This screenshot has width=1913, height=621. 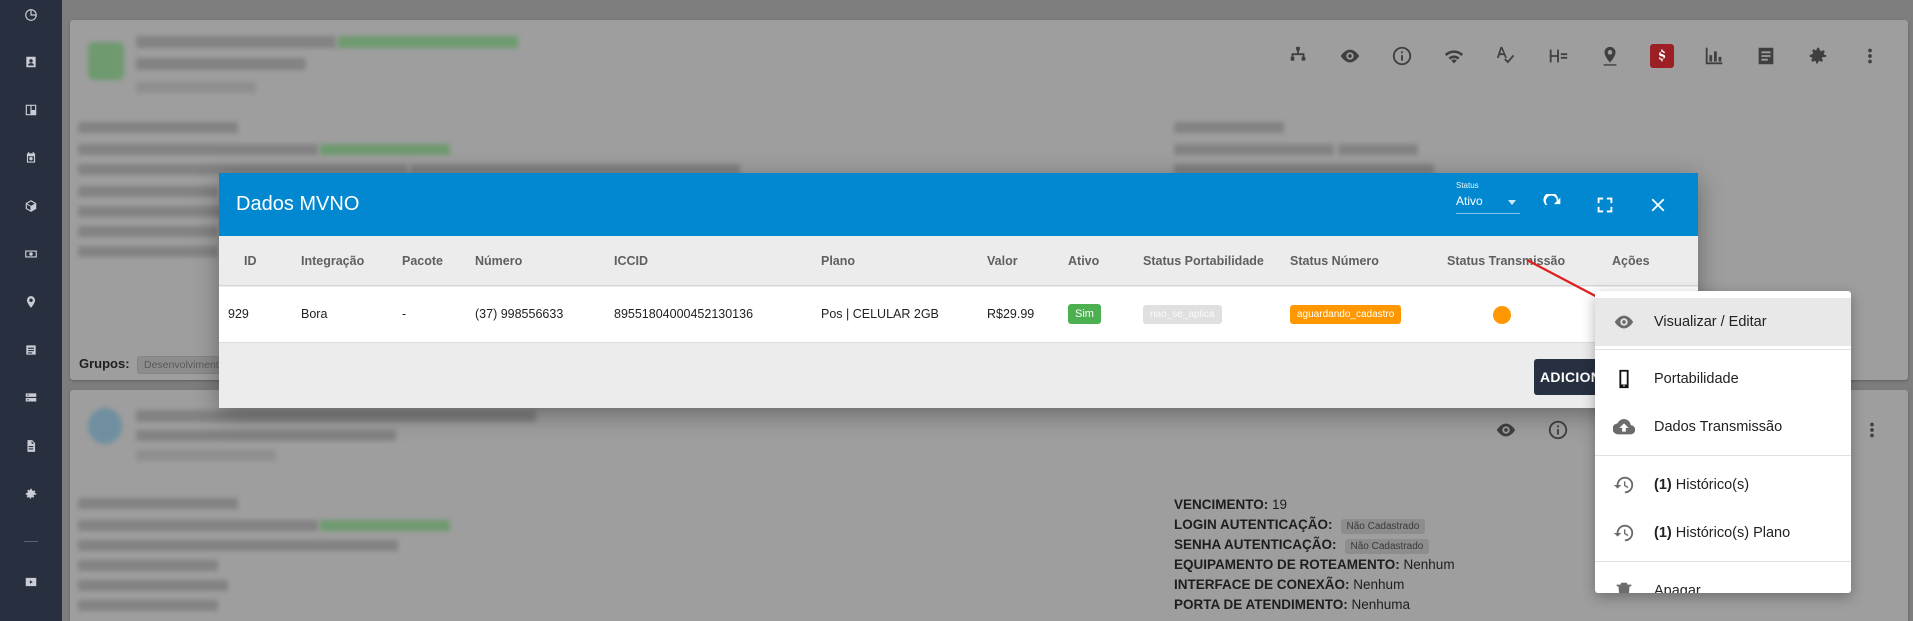 What do you see at coordinates (31, 446) in the screenshot?
I see `document-icon` at bounding box center [31, 446].